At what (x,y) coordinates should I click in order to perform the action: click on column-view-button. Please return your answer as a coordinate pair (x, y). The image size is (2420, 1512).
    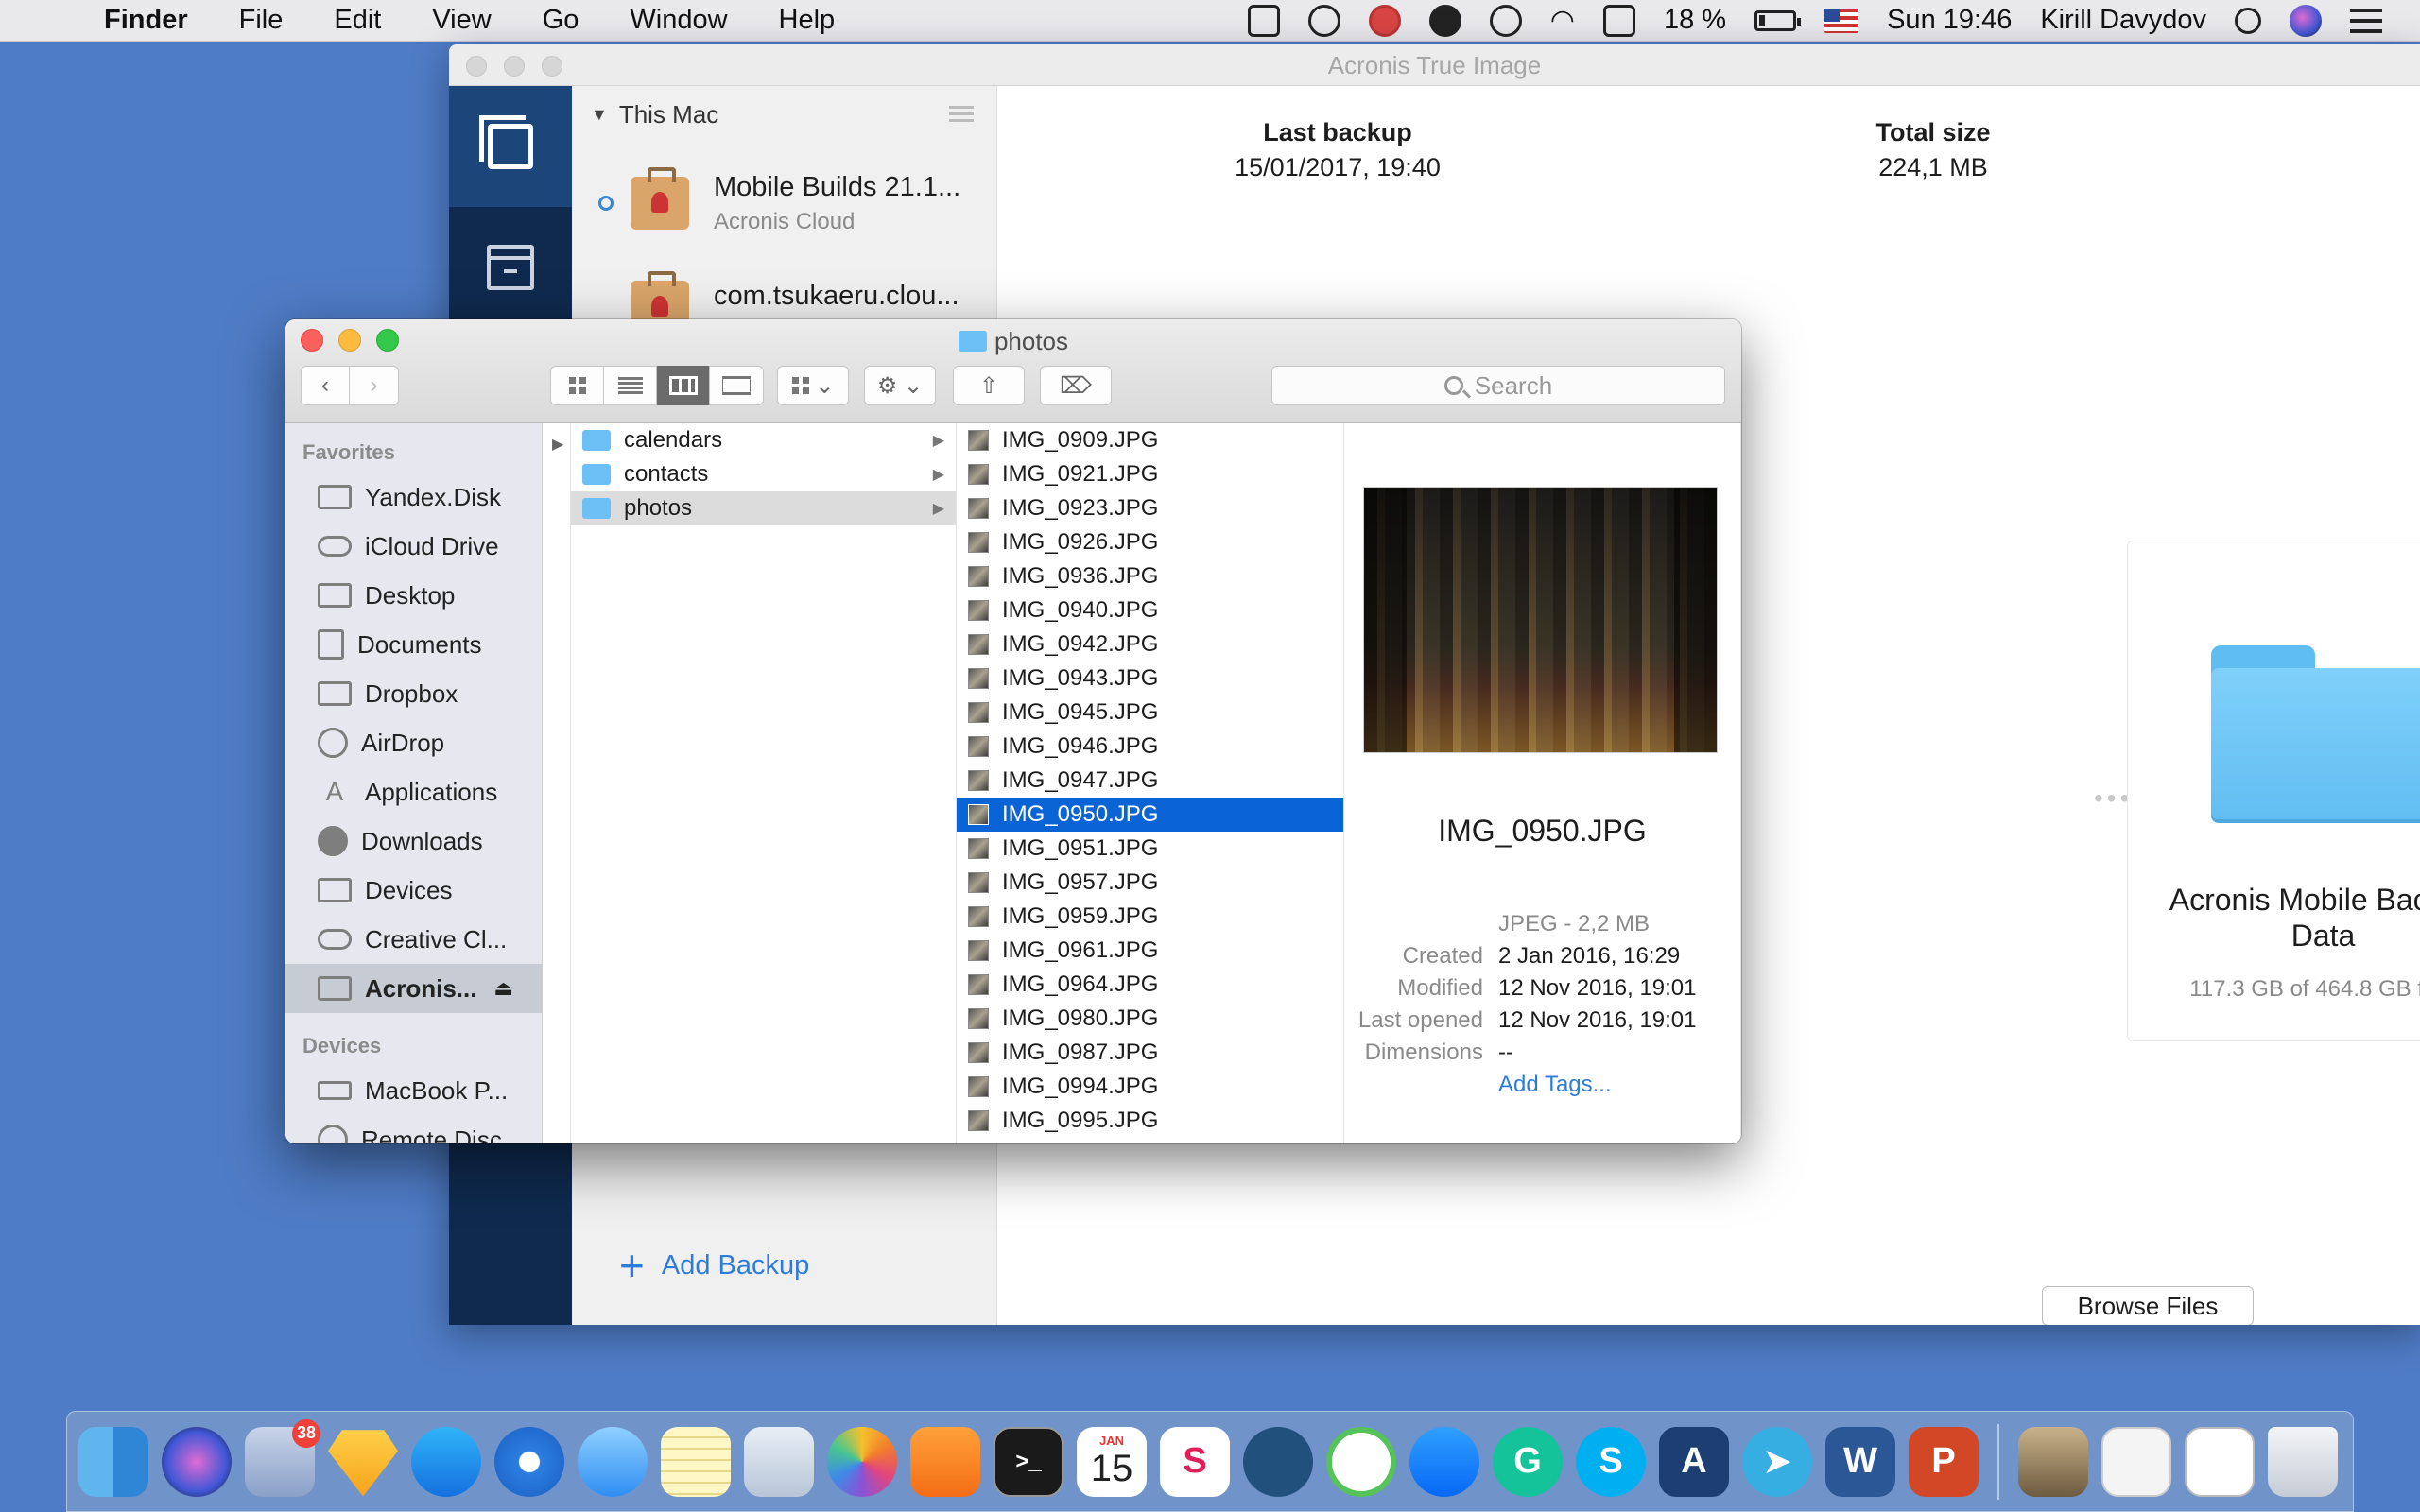
    Looking at the image, I should click on (683, 385).